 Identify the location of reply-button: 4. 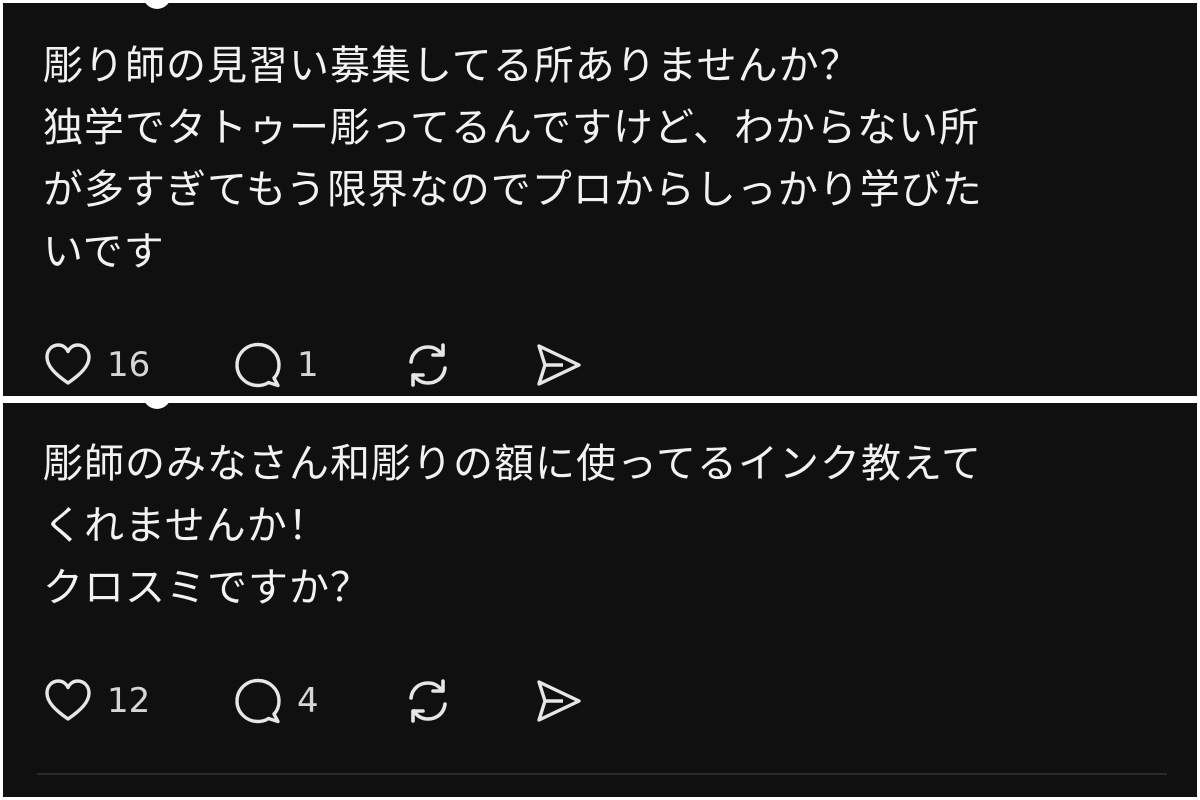
(318, 701).